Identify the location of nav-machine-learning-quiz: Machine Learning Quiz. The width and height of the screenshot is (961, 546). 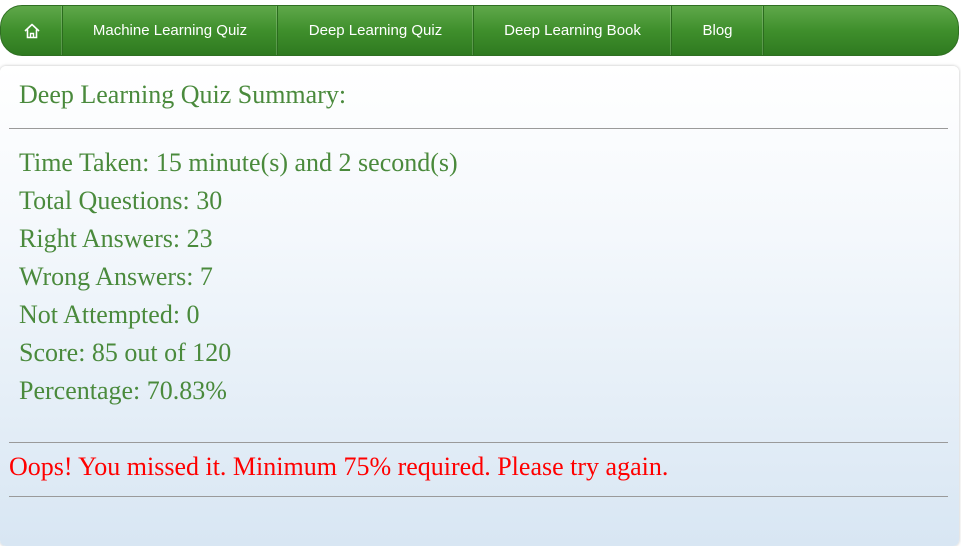
(170, 30).